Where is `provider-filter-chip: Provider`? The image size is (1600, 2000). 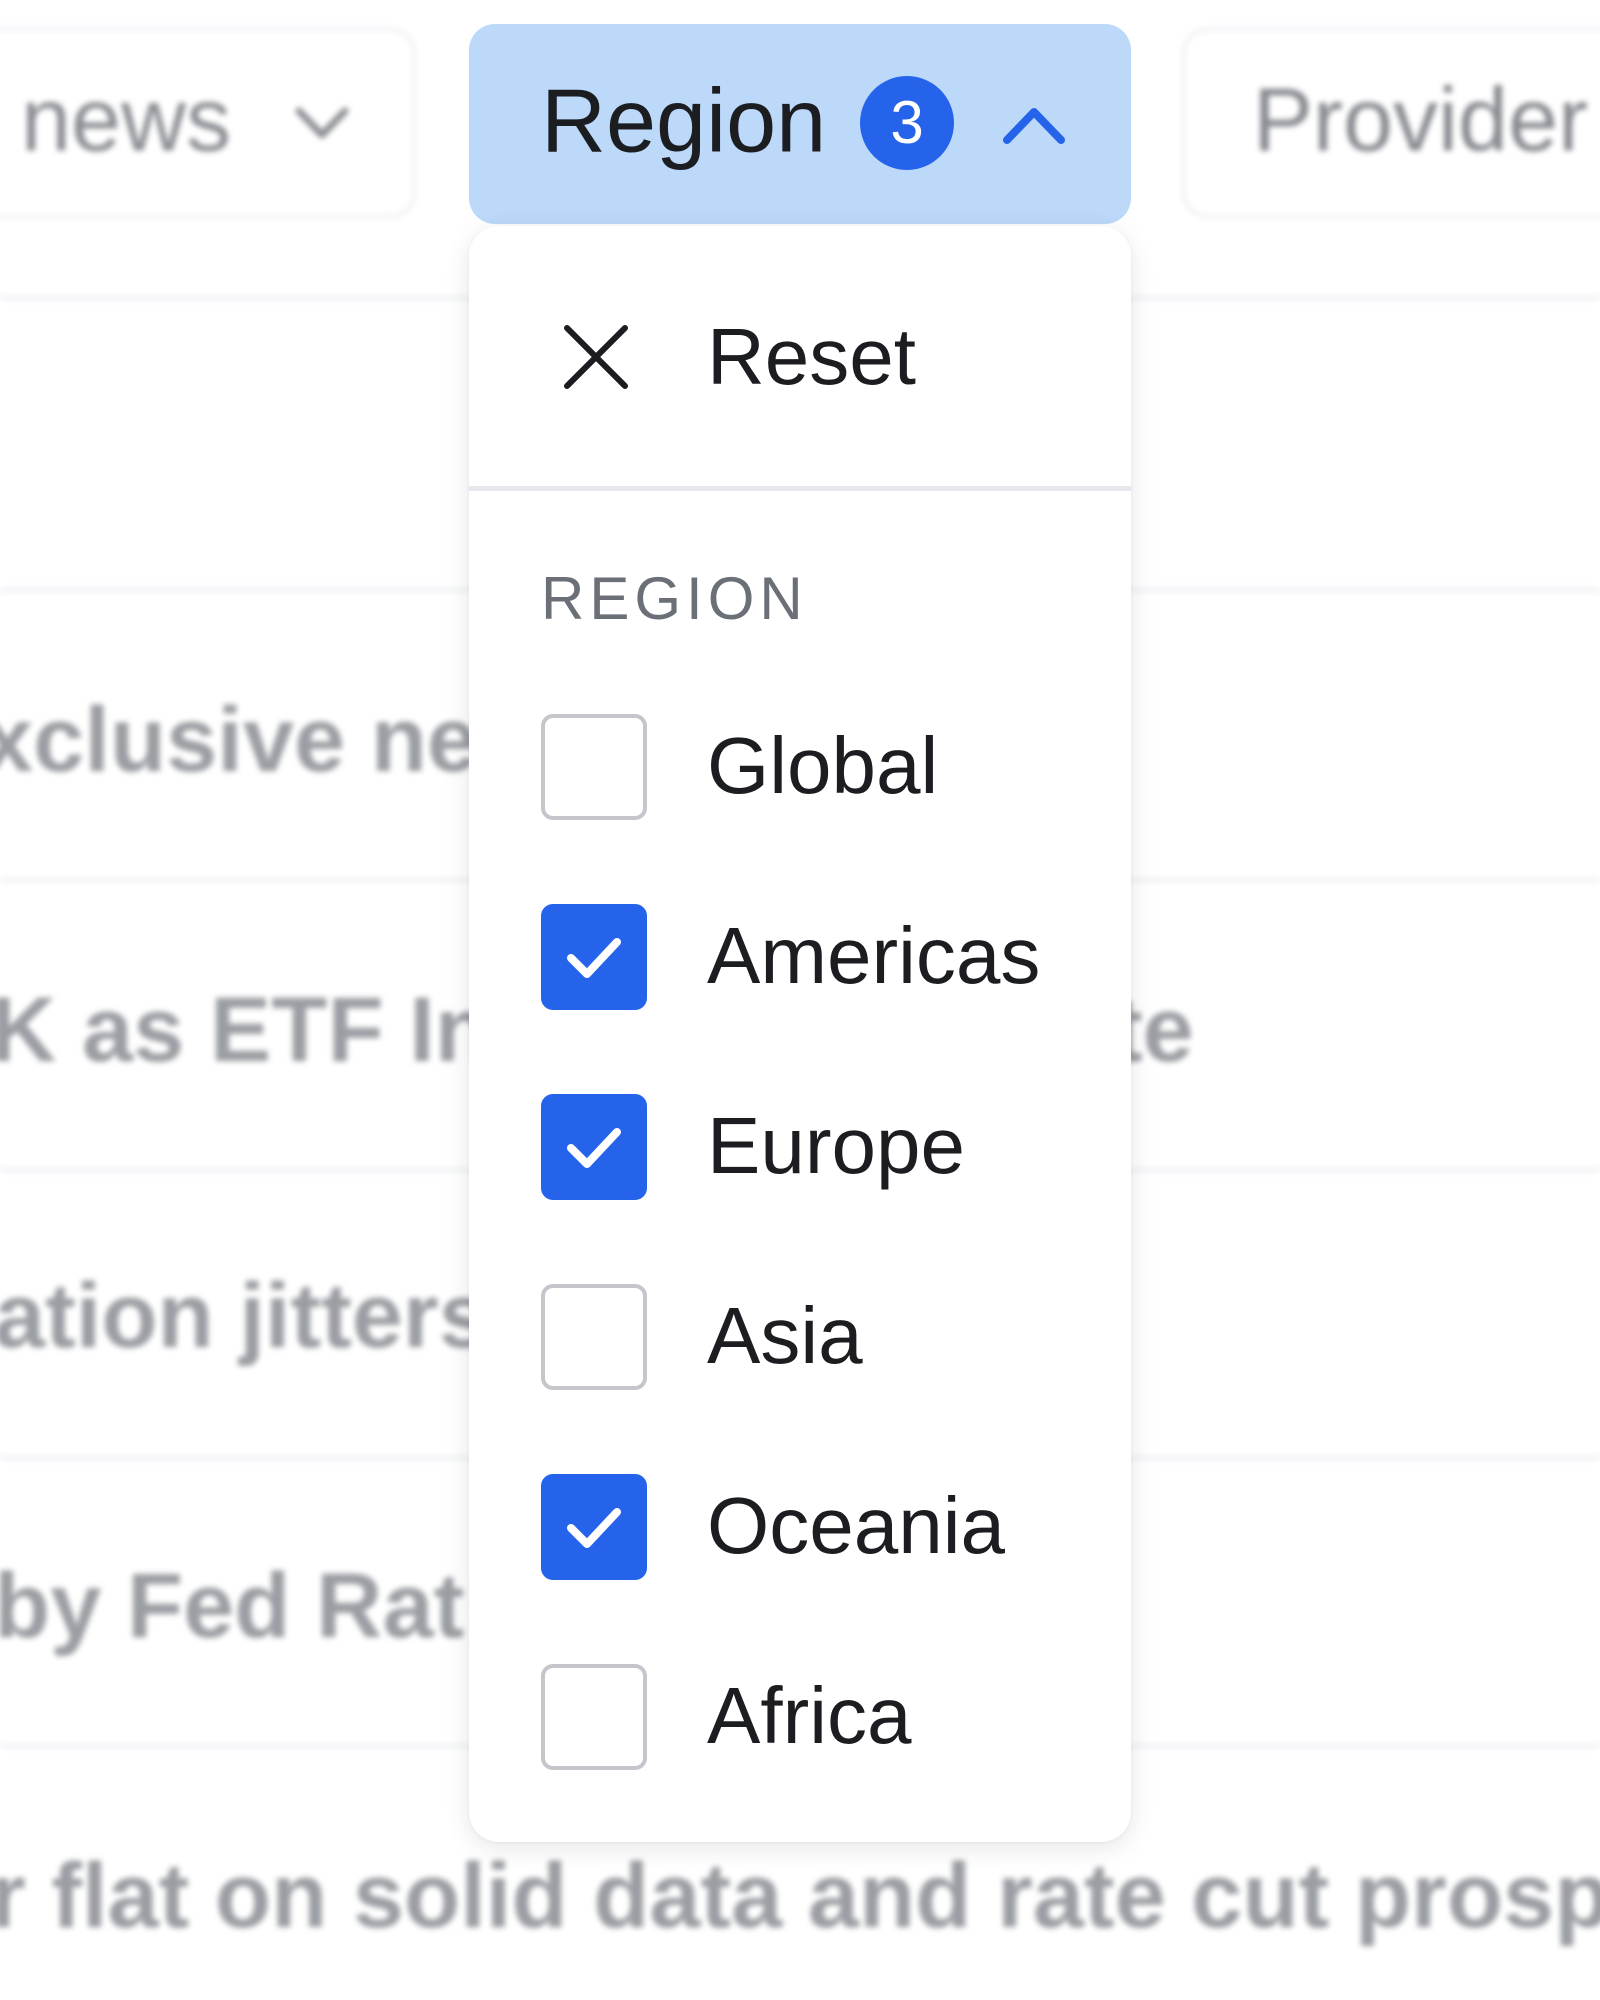 provider-filter-chip: Provider is located at coordinates (1391, 123).